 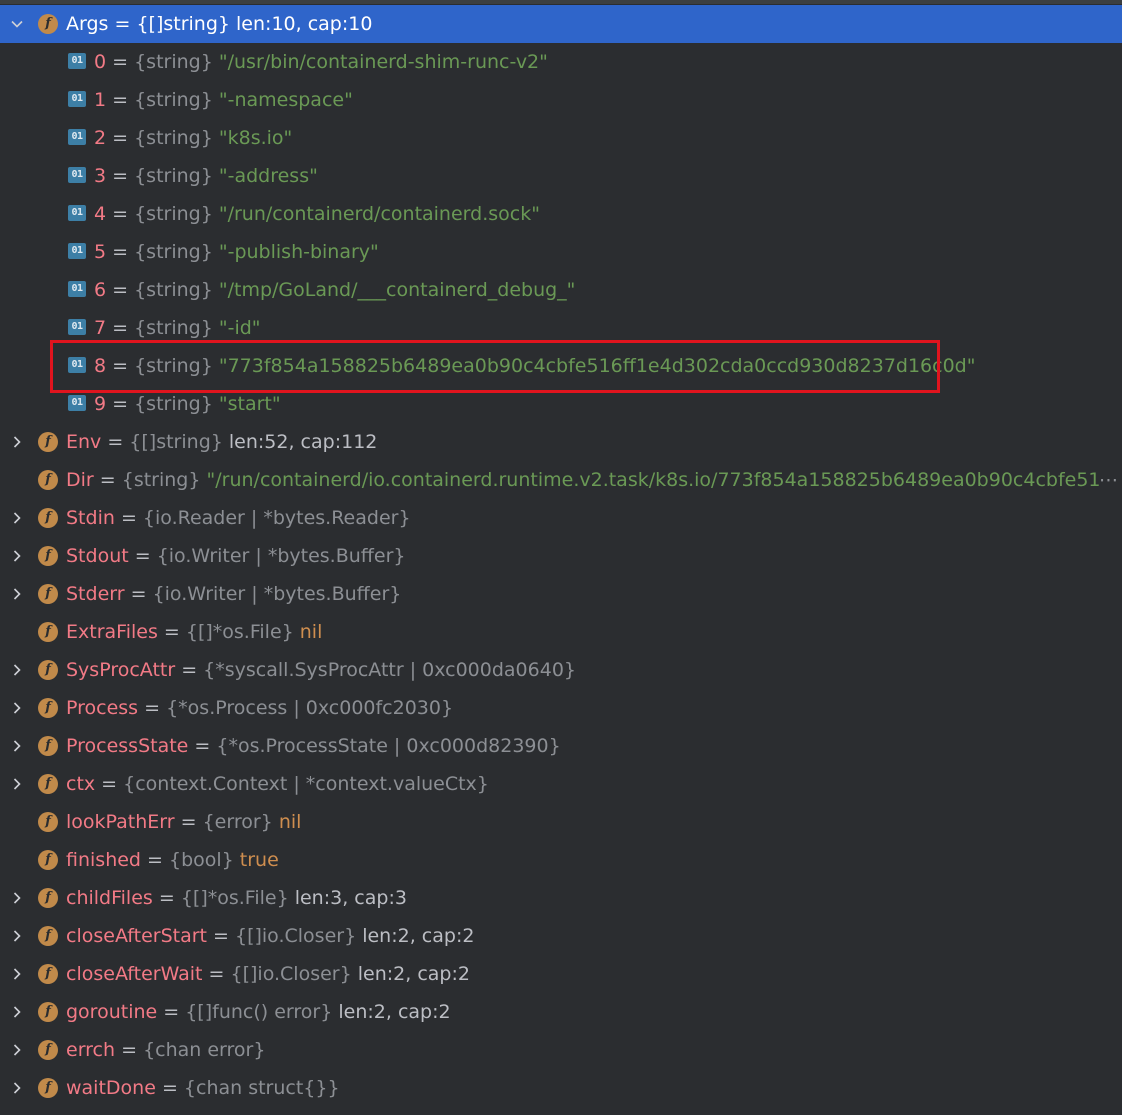 What do you see at coordinates (80, 480) in the screenshot?
I see `variable-name: Dir` at bounding box center [80, 480].